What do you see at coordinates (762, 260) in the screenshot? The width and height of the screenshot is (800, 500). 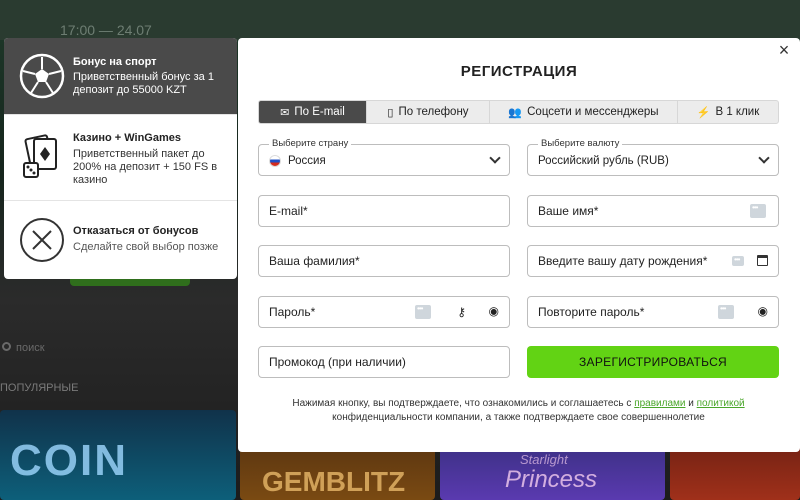 I see `calendar-icon` at bounding box center [762, 260].